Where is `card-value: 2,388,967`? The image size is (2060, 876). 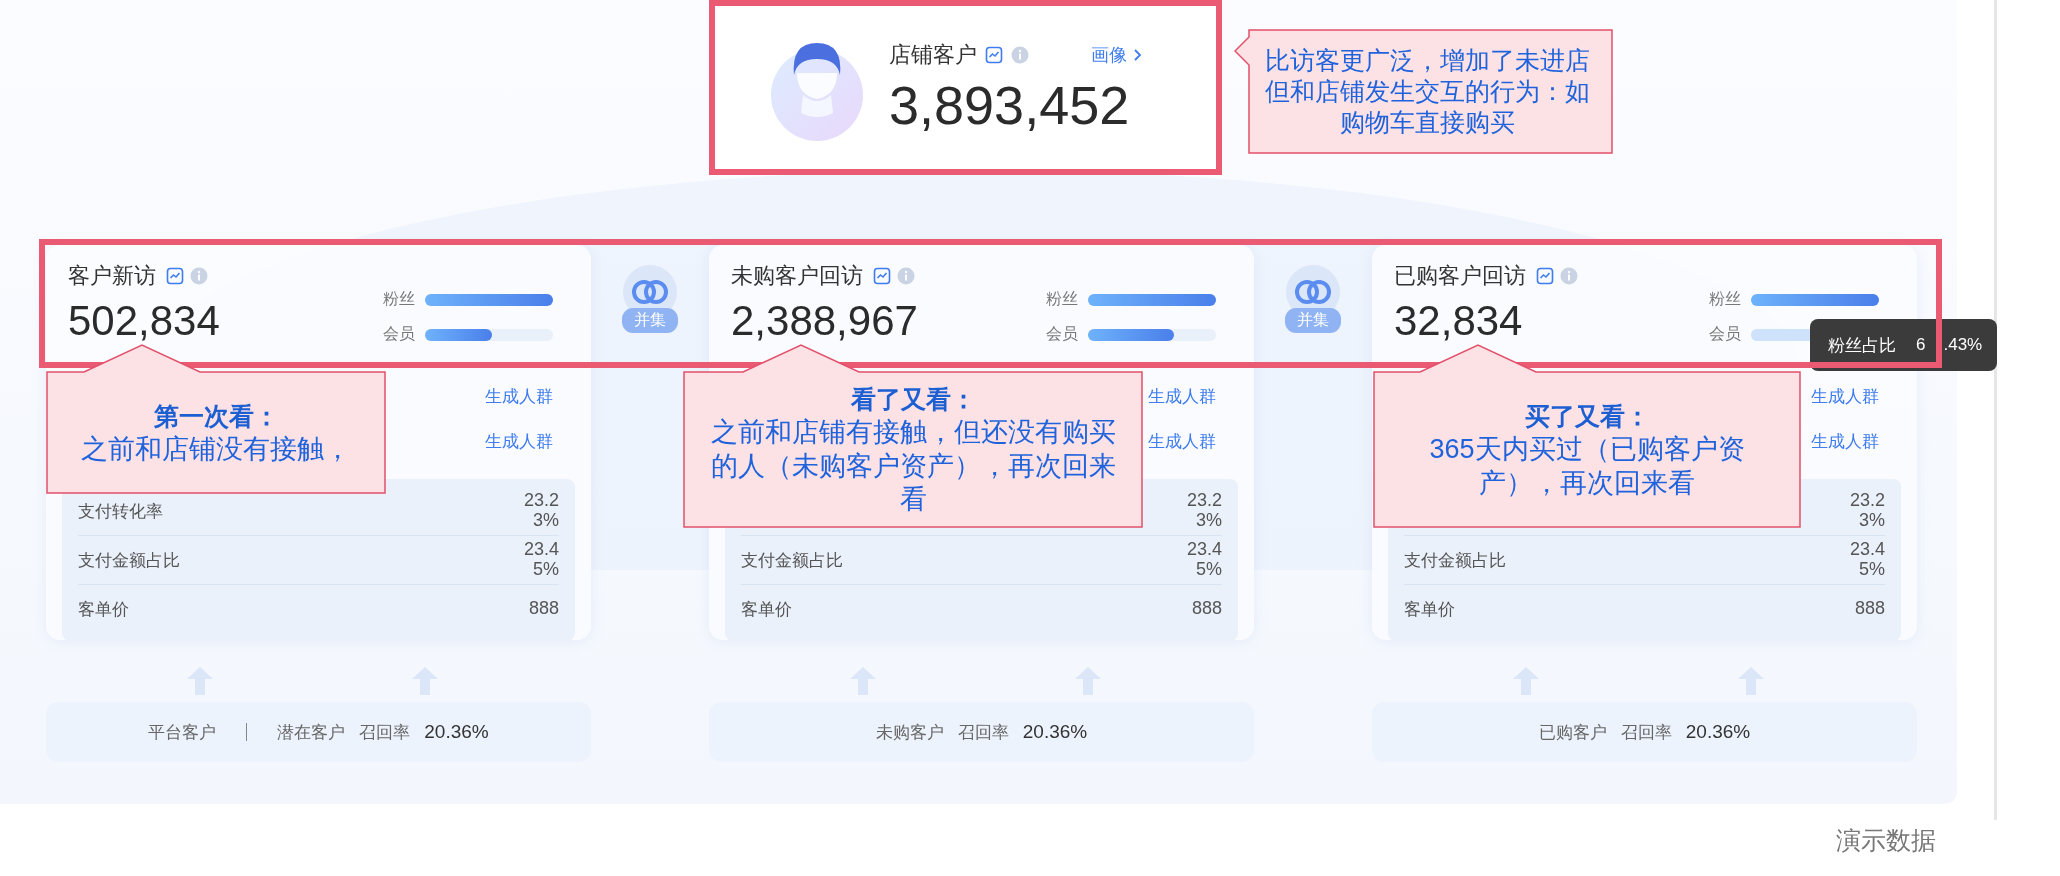
card-value: 2,388,967 is located at coordinates (824, 321).